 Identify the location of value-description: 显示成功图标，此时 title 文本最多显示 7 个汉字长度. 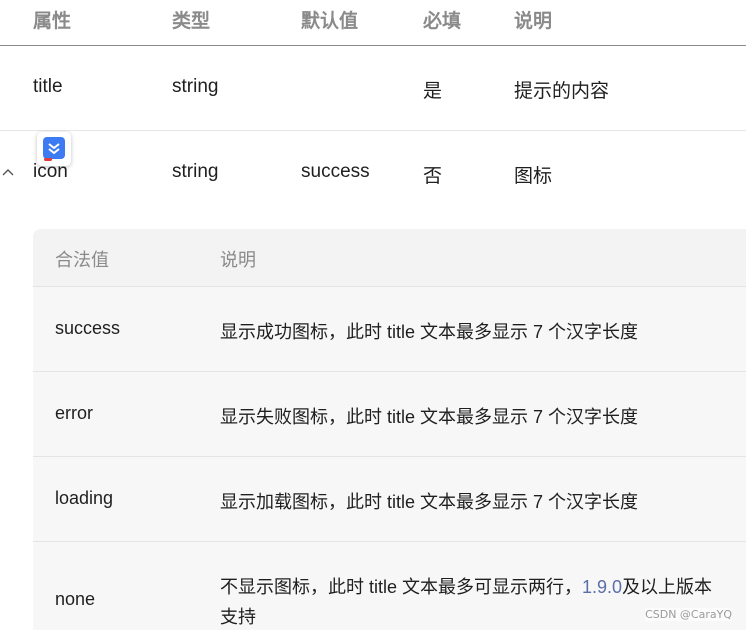
(429, 332).